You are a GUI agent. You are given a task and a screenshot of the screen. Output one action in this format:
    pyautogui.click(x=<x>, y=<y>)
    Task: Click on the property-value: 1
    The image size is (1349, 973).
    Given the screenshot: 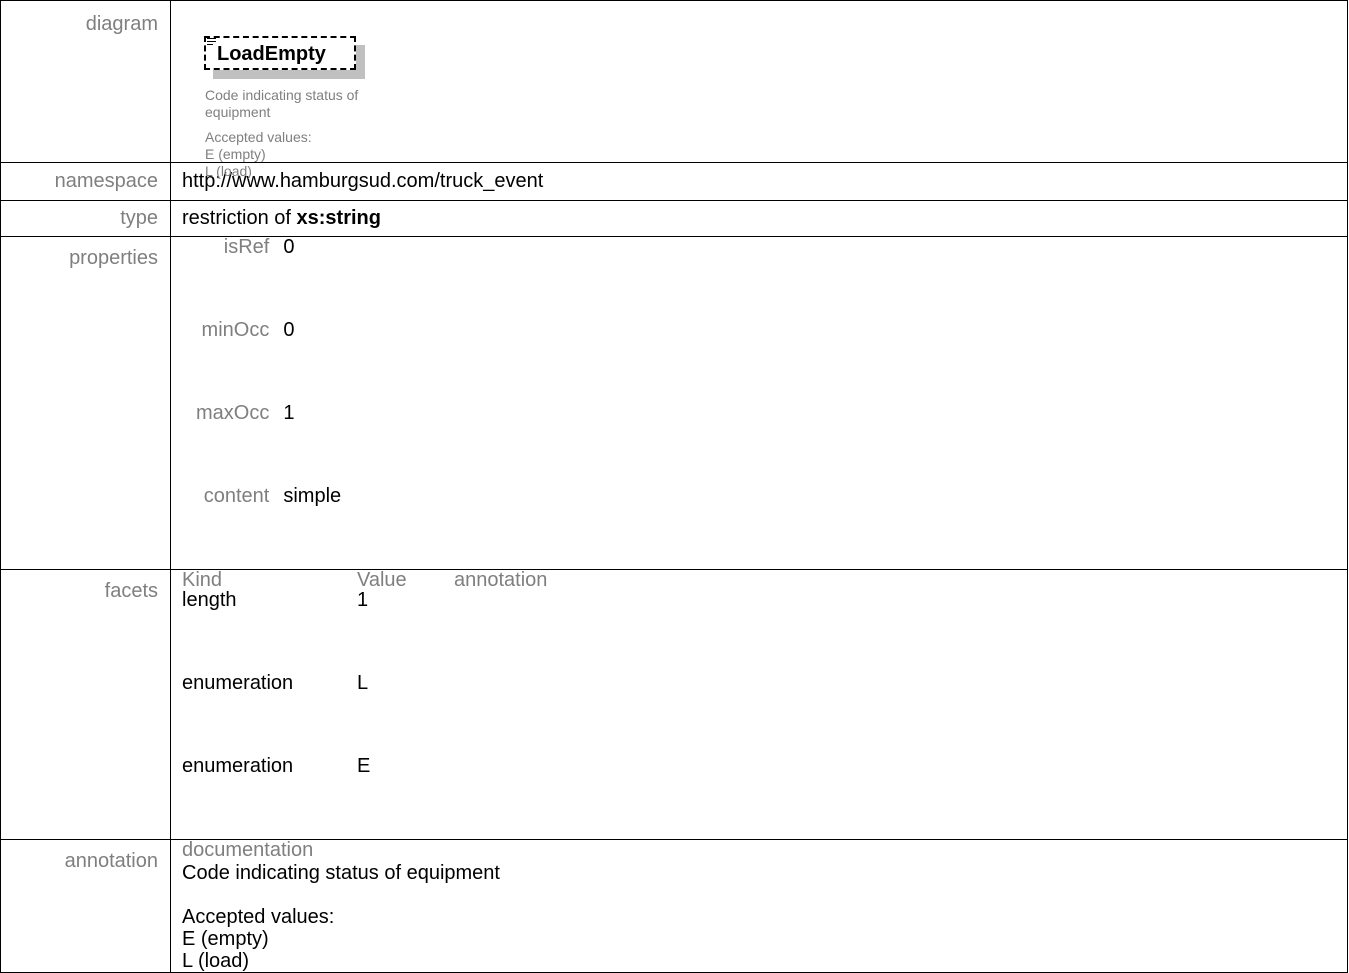 What is the action you would take?
    pyautogui.click(x=289, y=413)
    